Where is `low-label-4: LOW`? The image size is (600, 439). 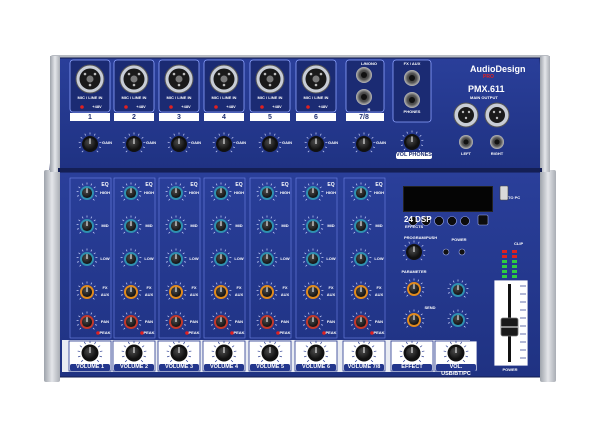
low-label-4: LOW is located at coordinates (238, 259).